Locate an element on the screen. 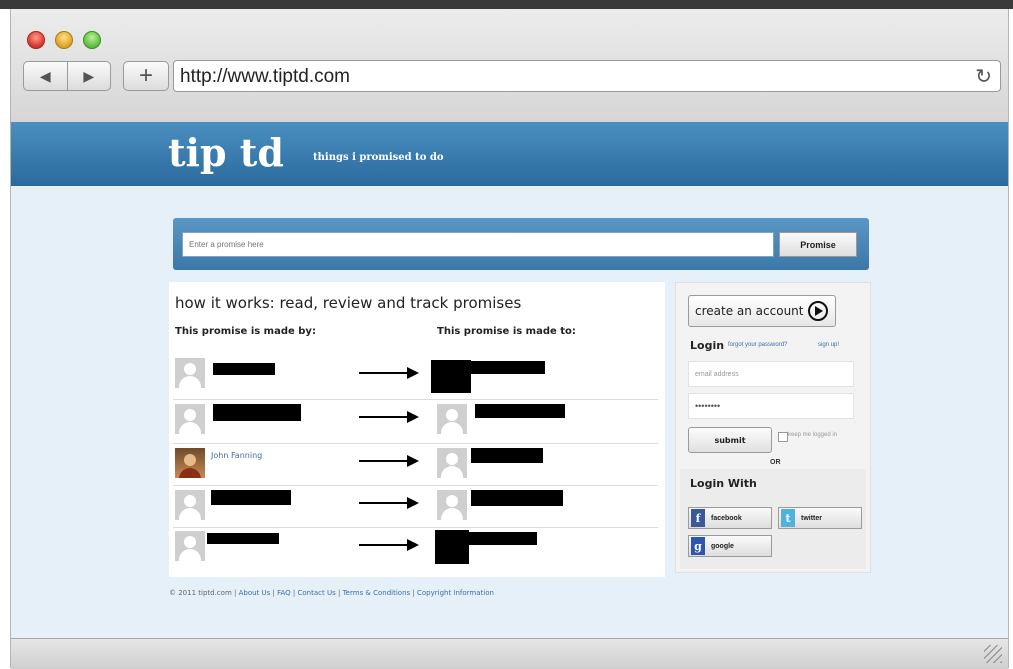  google-label: google is located at coordinates (722, 546).